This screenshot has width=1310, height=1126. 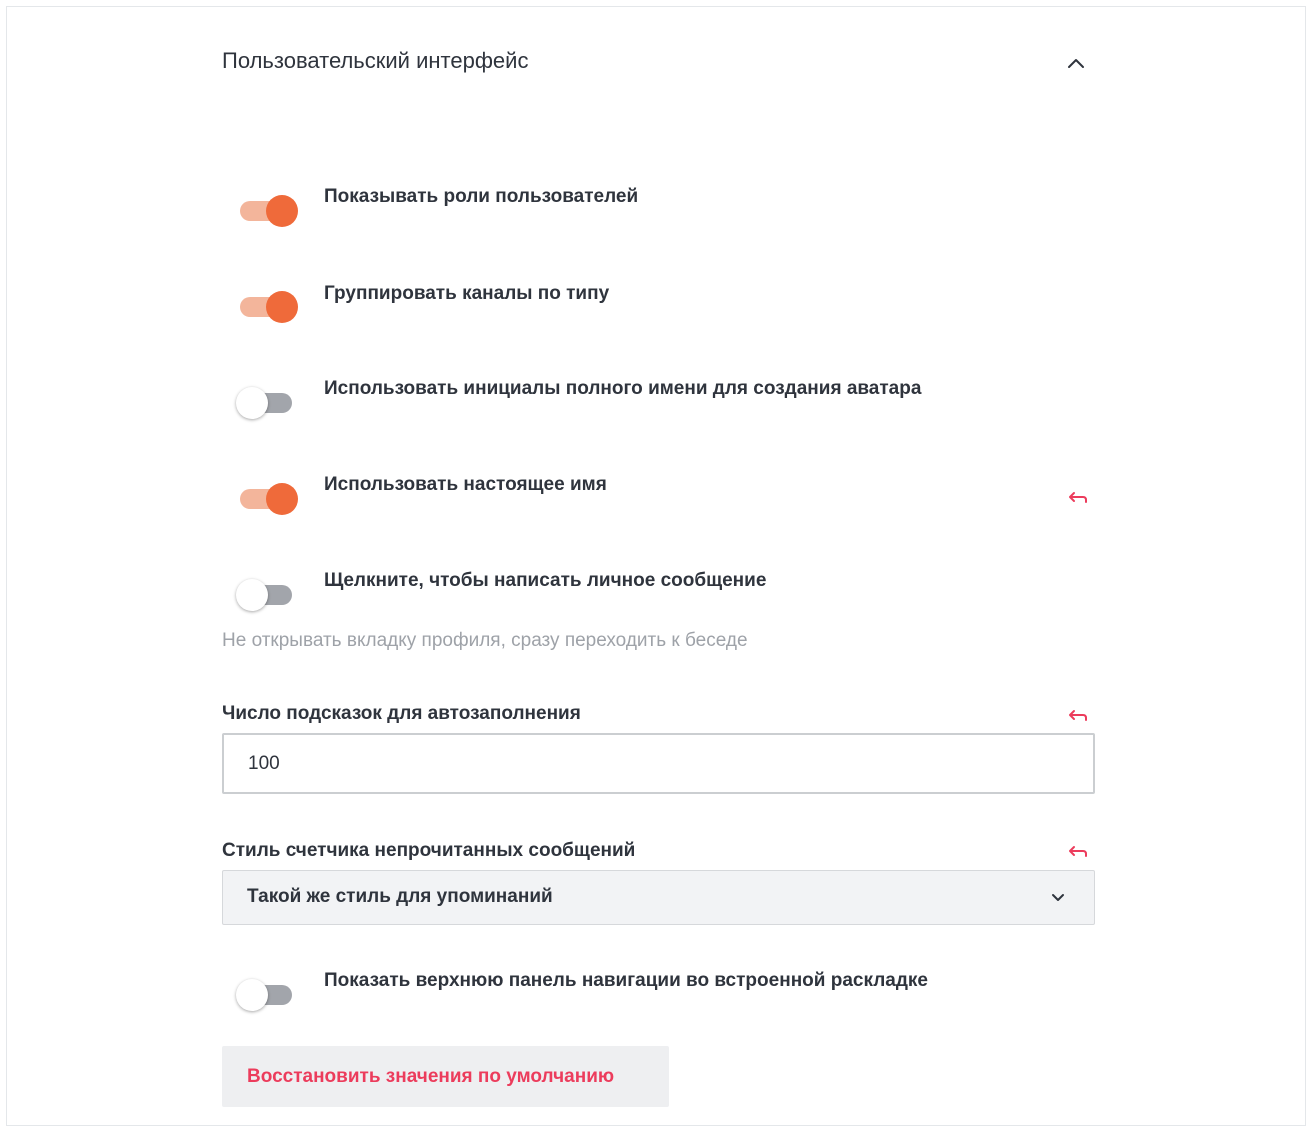 I want to click on toggle-direct-message, so click(x=268, y=593).